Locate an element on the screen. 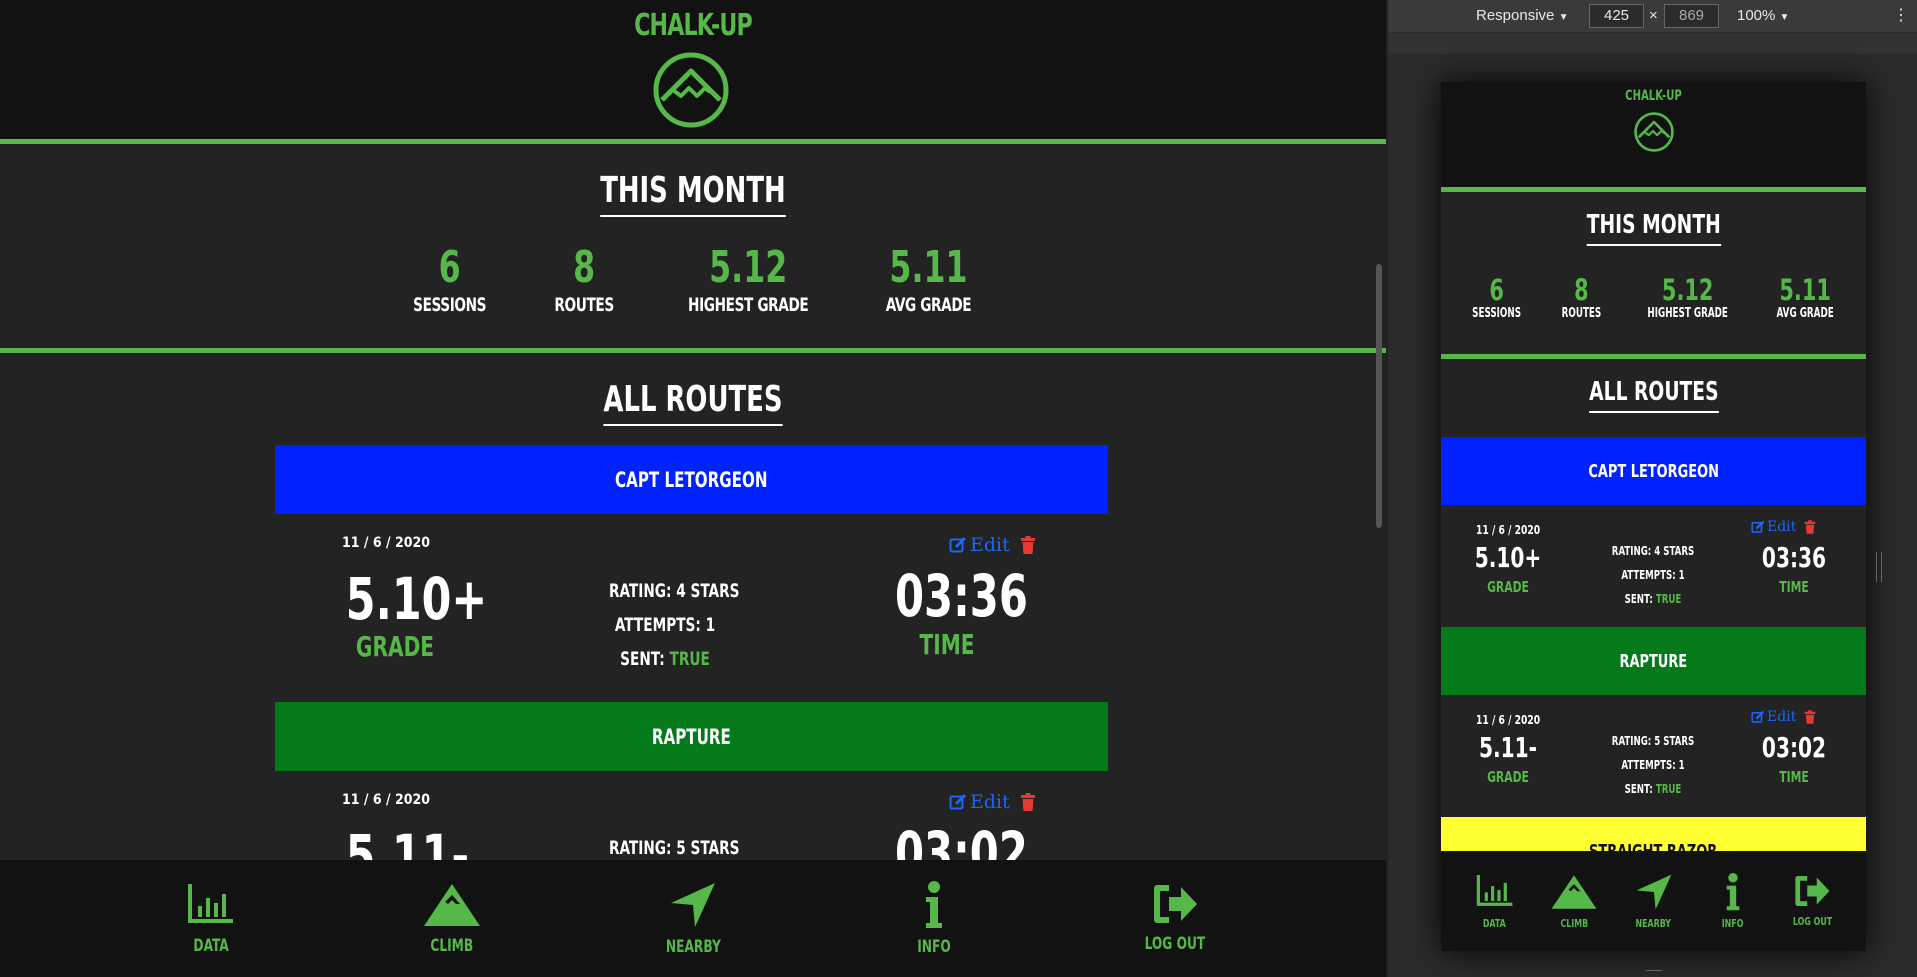 The width and height of the screenshot is (1917, 977). times-sign: × is located at coordinates (1653, 15).